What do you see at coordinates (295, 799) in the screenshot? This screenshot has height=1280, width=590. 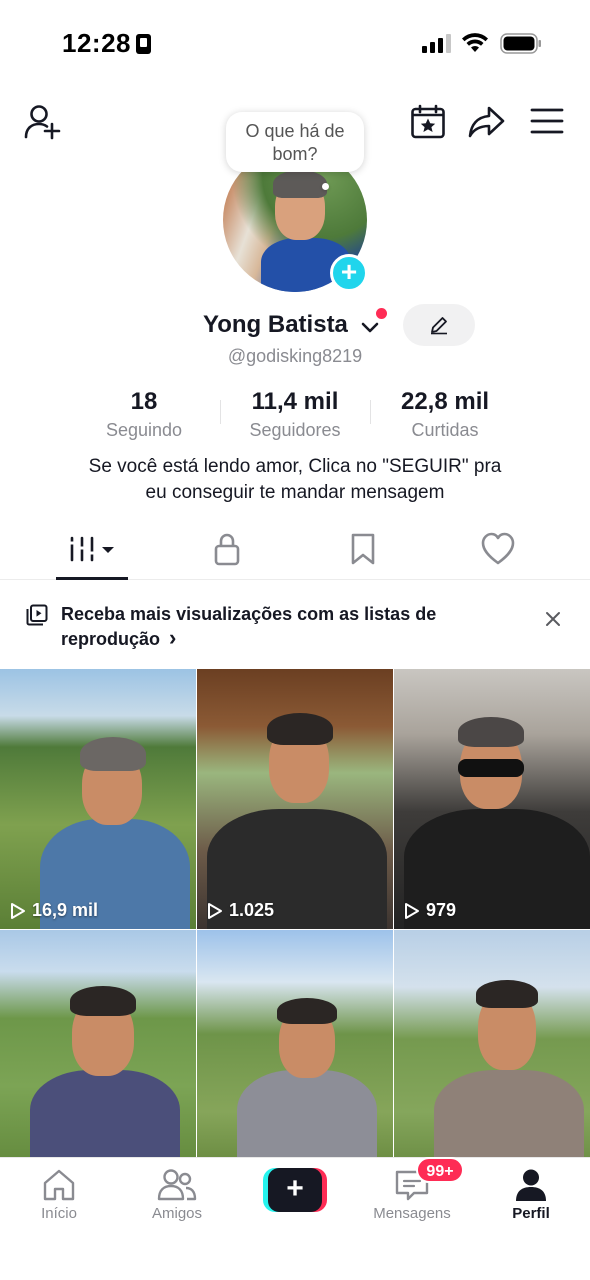 I see `video-thumbnail: 1.025` at bounding box center [295, 799].